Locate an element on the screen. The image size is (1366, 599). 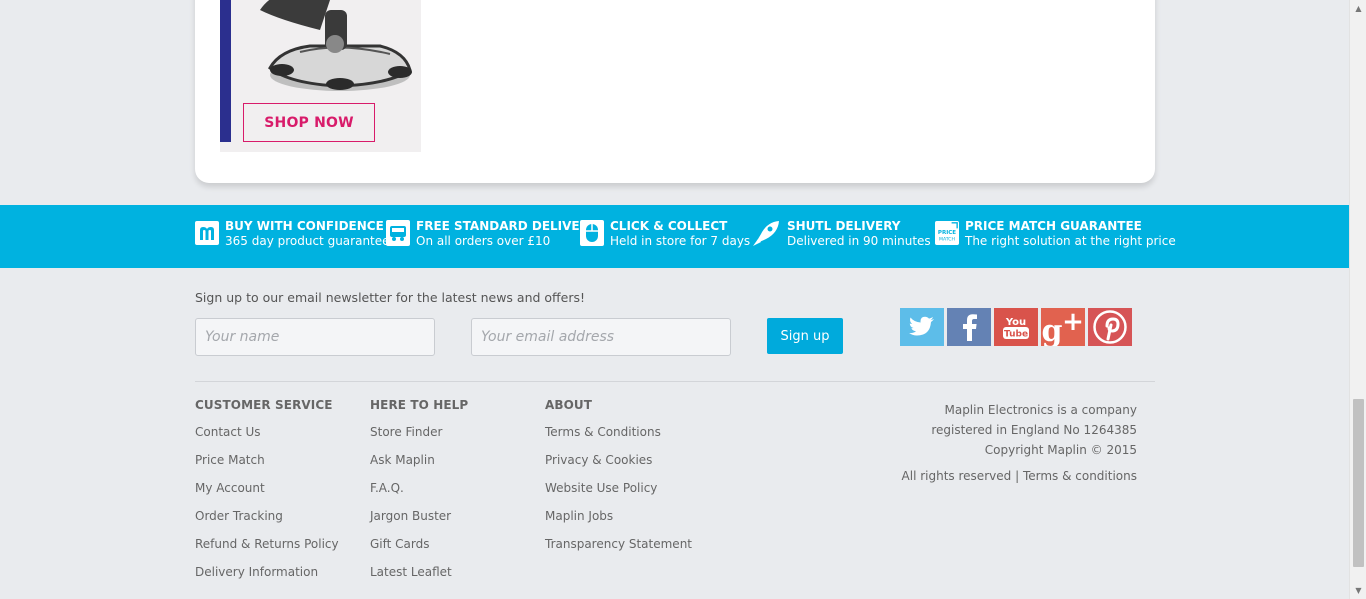
benefit-subtitle: Held in store for 7 days is located at coordinates (680, 241).